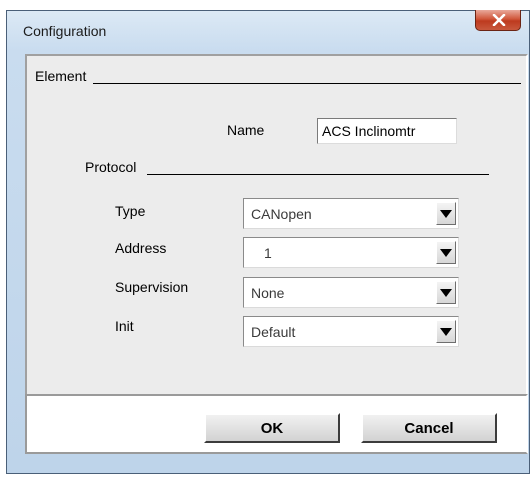 The height and width of the screenshot is (477, 532). I want to click on element-group-divider, so click(307, 83).